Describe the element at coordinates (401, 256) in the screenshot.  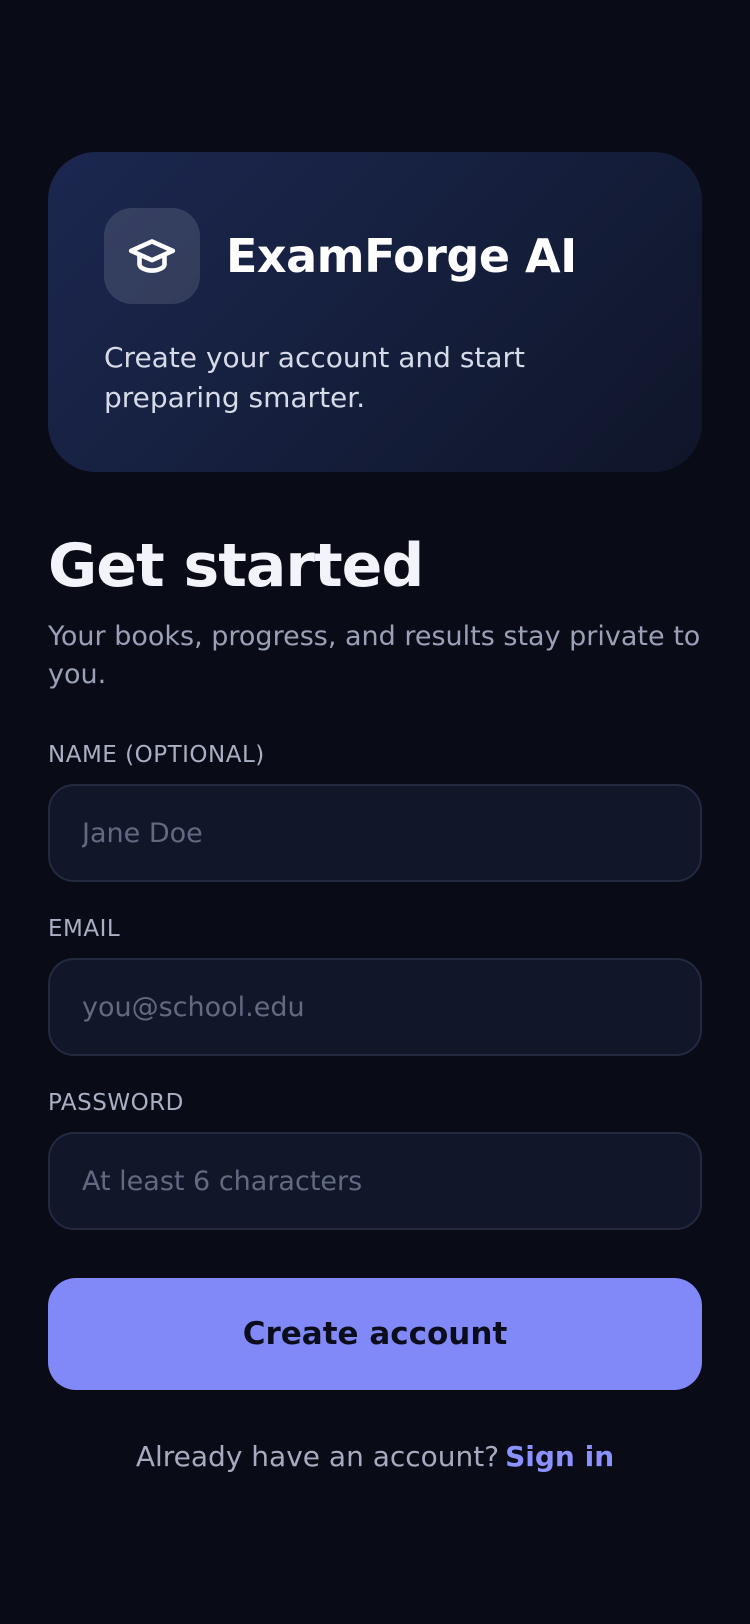
I see `brand-name: ExamForge AI` at that location.